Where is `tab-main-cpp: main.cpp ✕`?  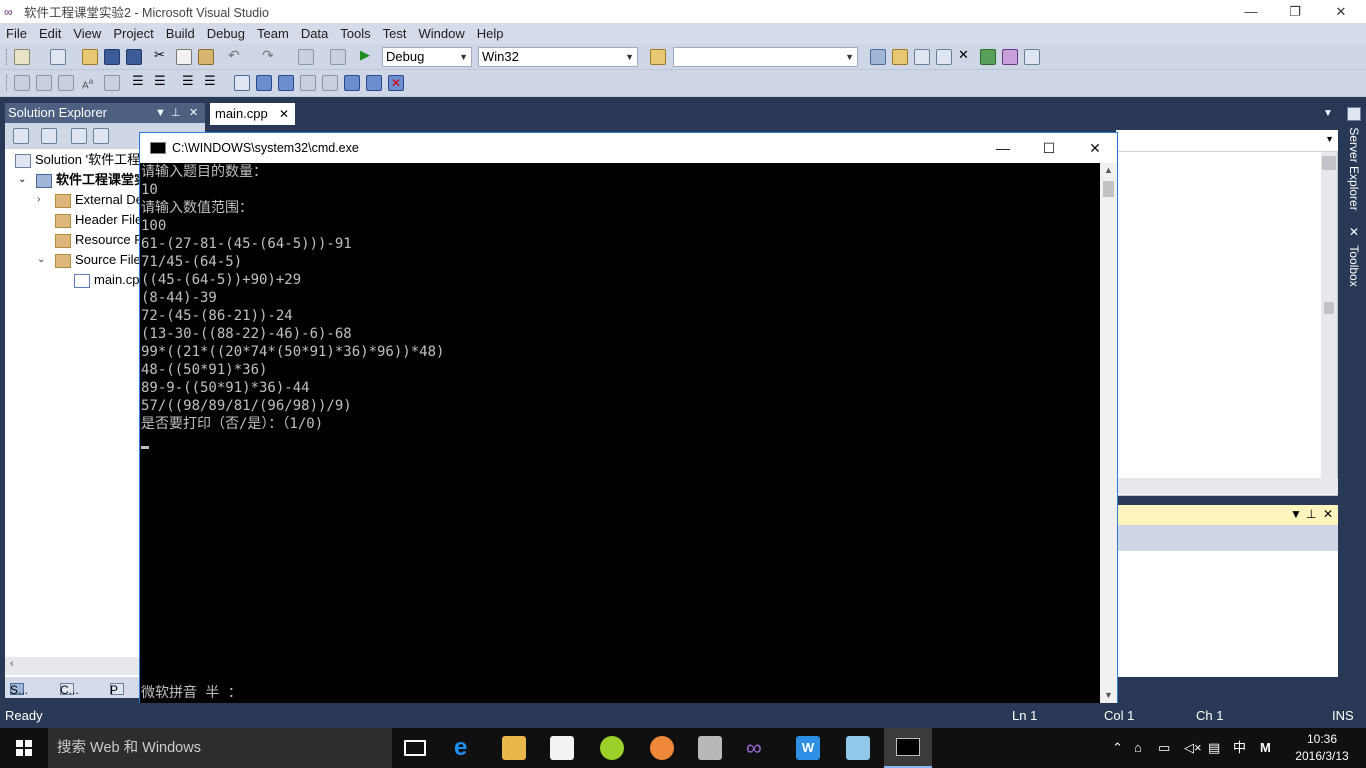 tab-main-cpp: main.cpp ✕ is located at coordinates (252, 114).